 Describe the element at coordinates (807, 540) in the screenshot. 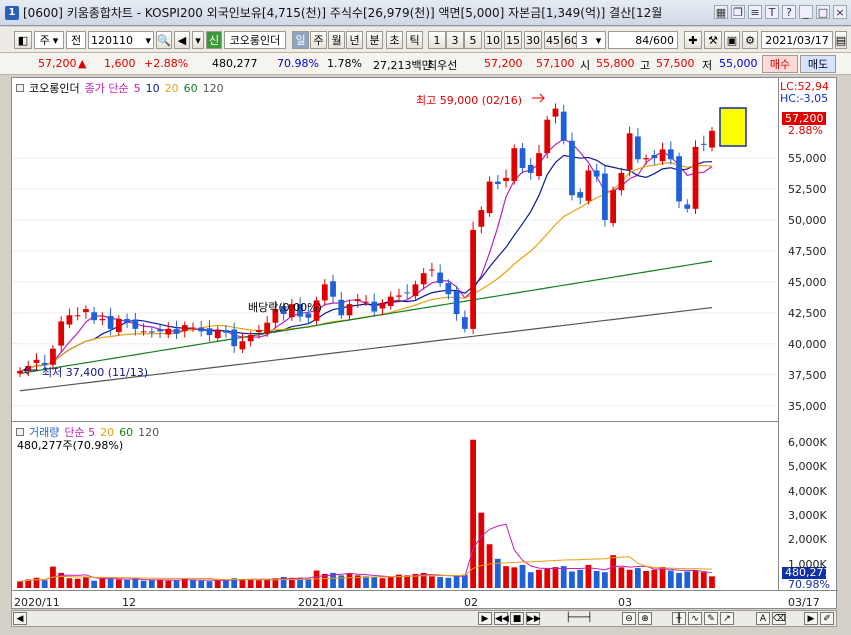

I see `volume-tick-label: 2,000K` at that location.